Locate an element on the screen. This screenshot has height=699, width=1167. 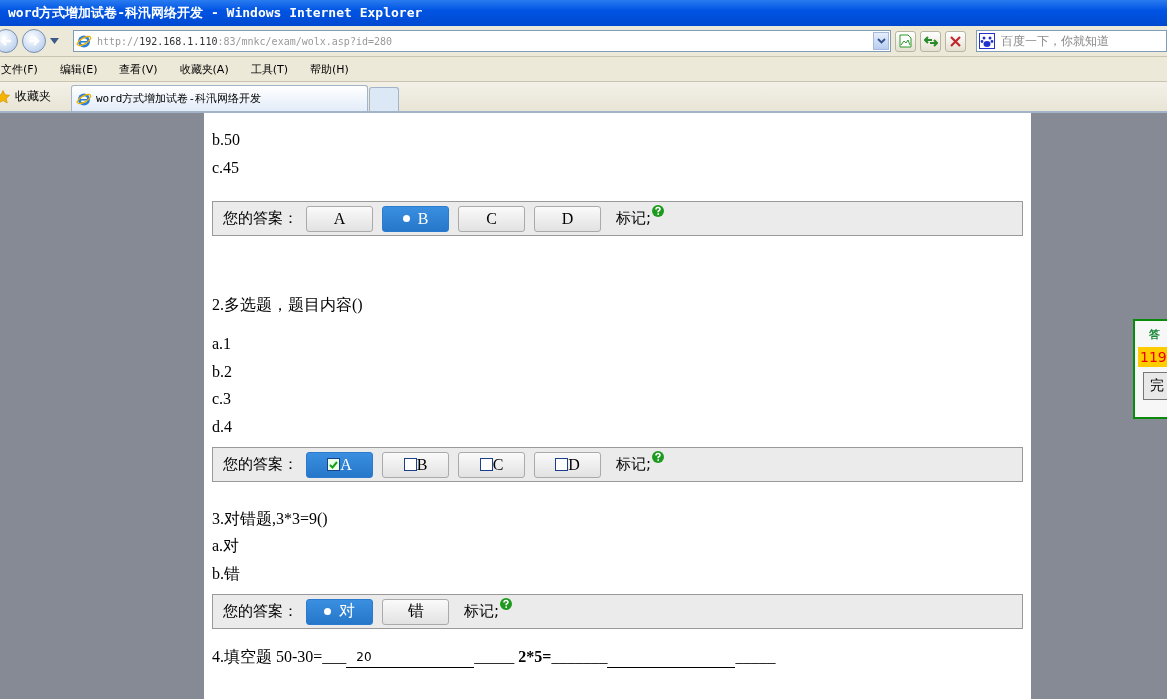
answer-option: b.错 is located at coordinates (617, 576).